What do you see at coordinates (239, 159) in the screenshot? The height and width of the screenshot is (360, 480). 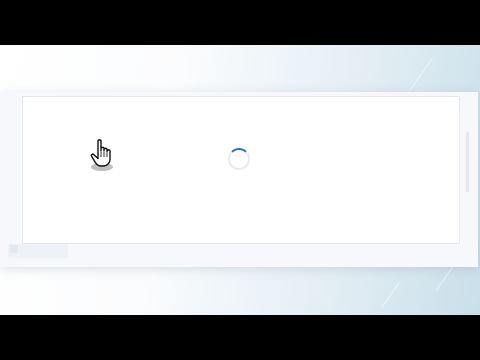 I see `loading-spinner-icon` at bounding box center [239, 159].